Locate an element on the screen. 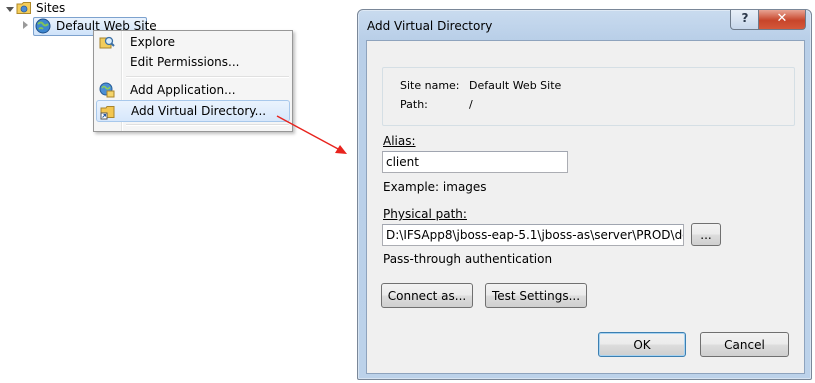 Image resolution: width=815 pixels, height=383 pixels. close-button: ✕ is located at coordinates (782, 20).